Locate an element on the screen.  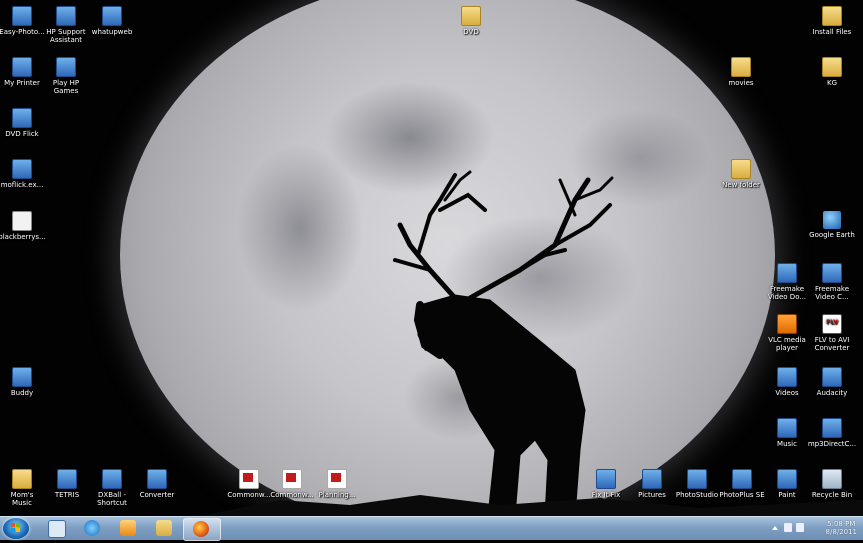
globe-icon is located at coordinates (832, 220).